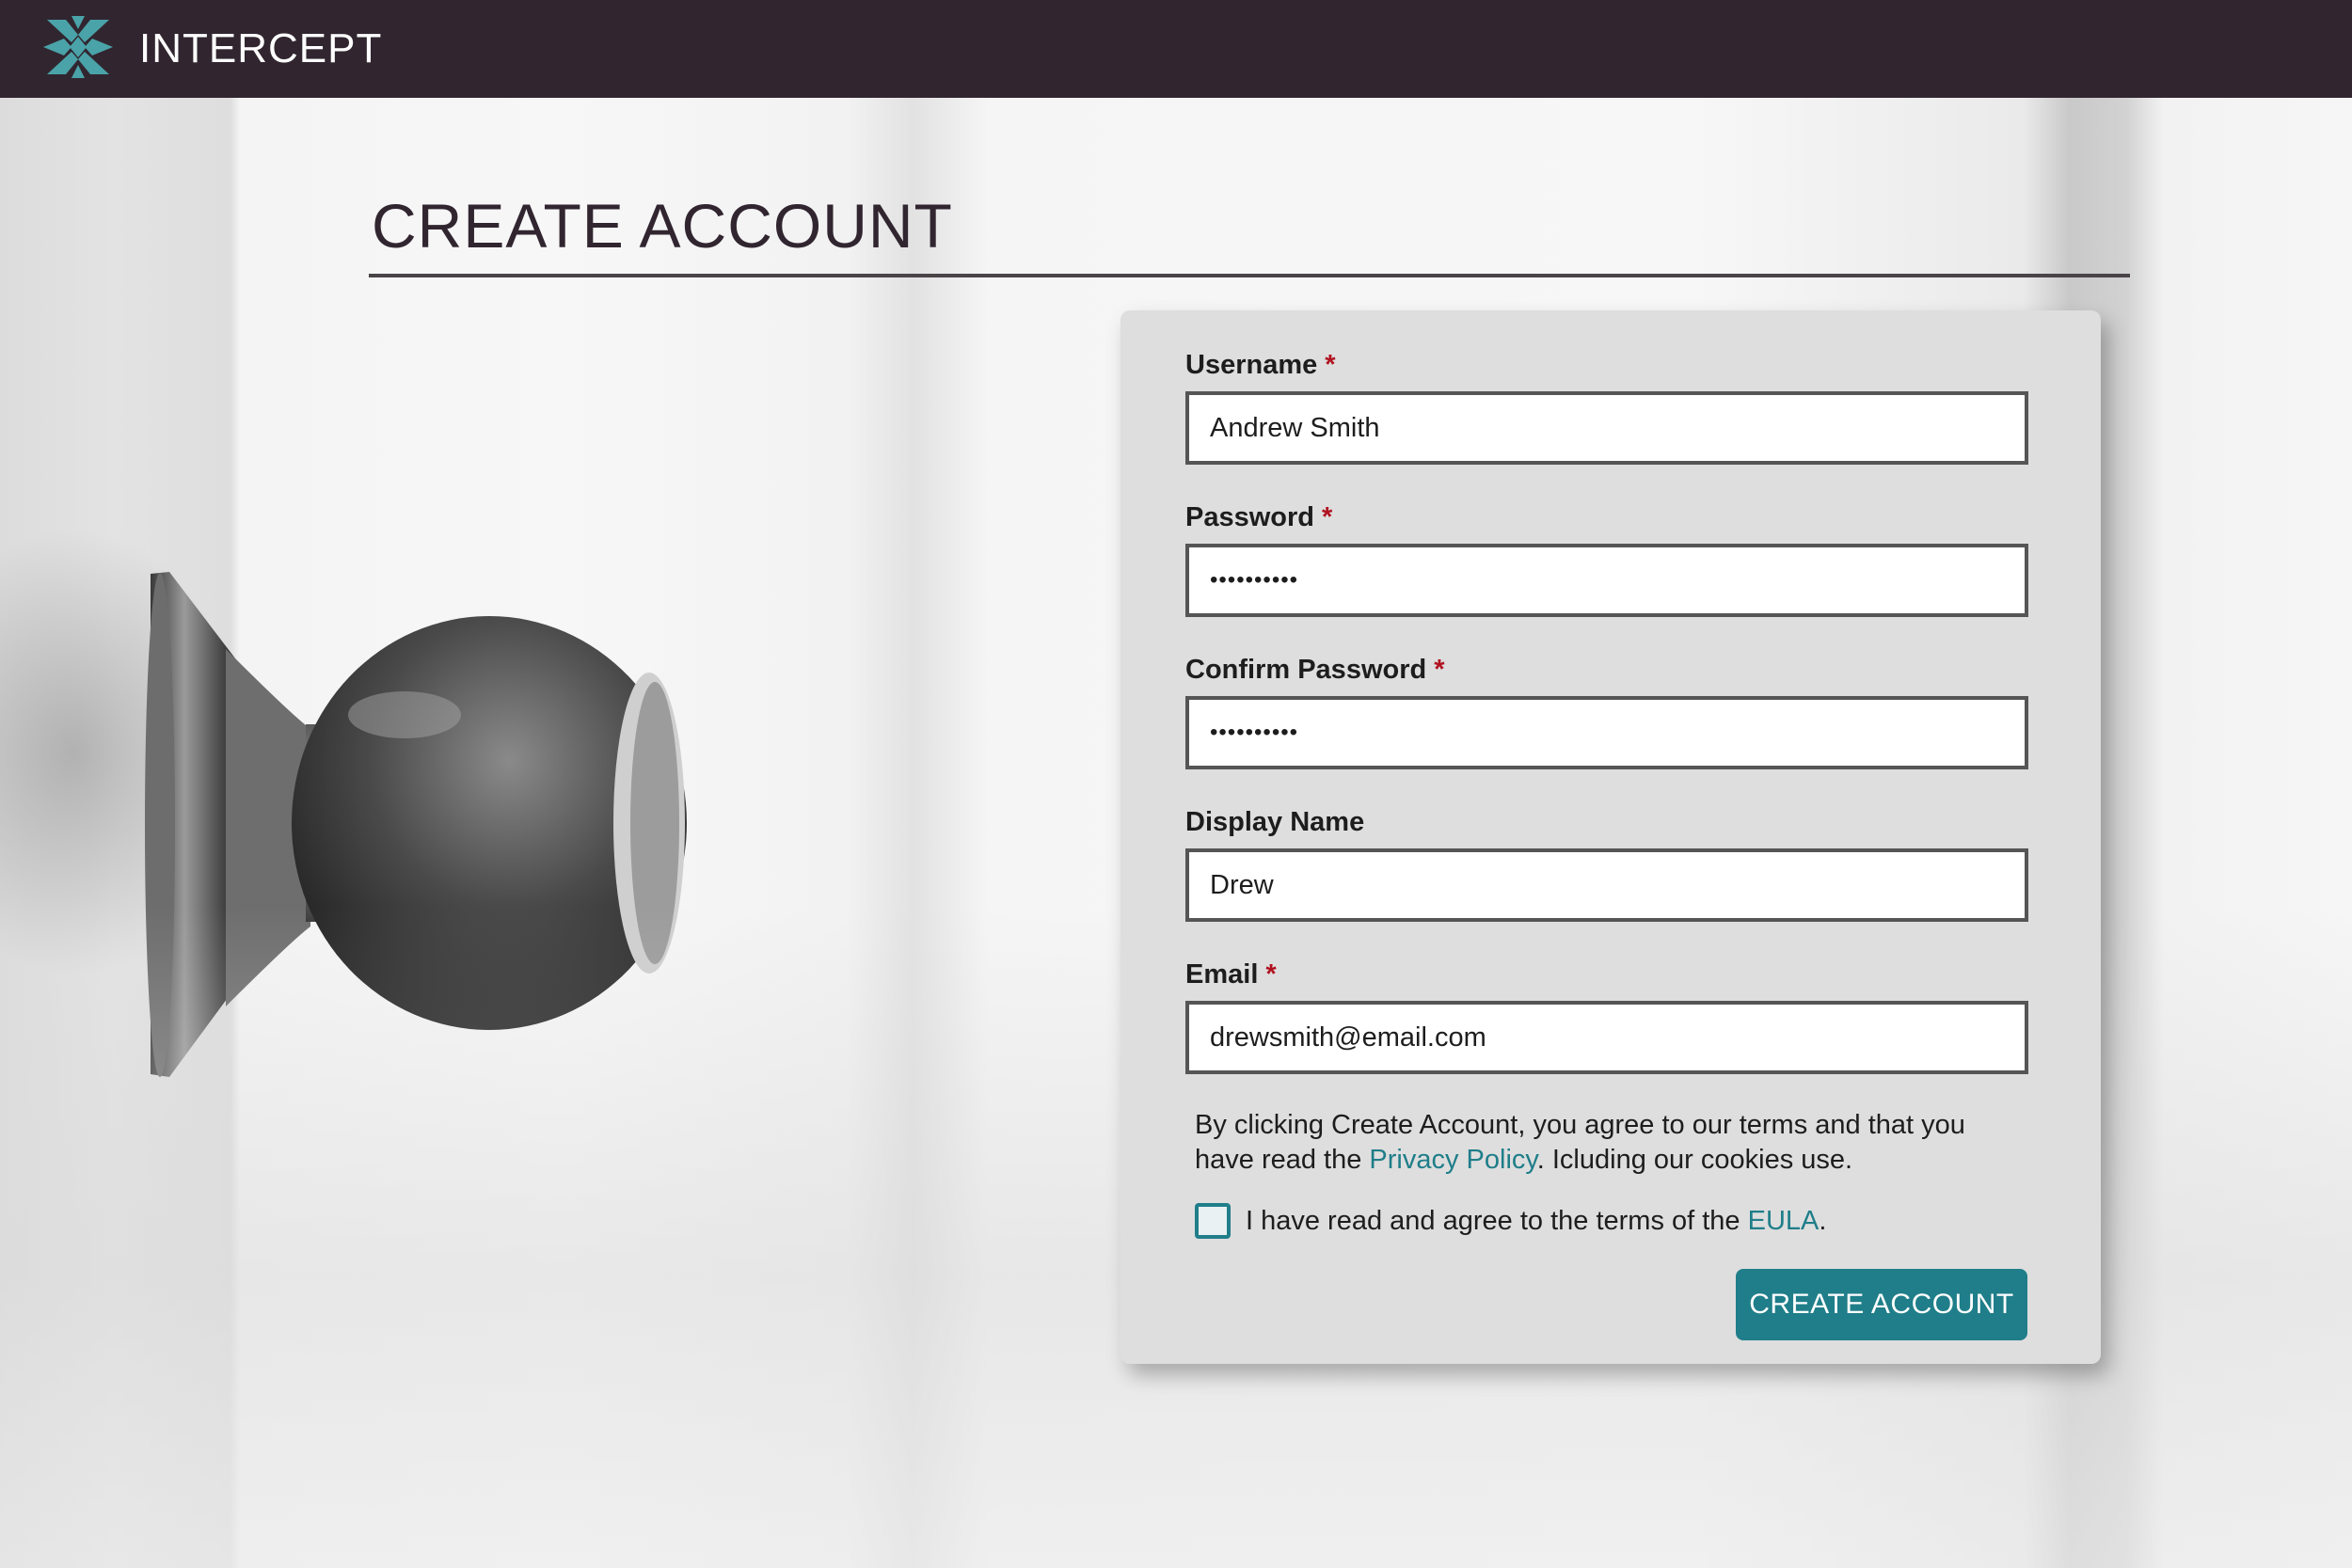 Image resolution: width=2352 pixels, height=1568 pixels. What do you see at coordinates (1694, 1160) in the screenshot?
I see `terms-text-suffix: . Icluding our cookies use.` at bounding box center [1694, 1160].